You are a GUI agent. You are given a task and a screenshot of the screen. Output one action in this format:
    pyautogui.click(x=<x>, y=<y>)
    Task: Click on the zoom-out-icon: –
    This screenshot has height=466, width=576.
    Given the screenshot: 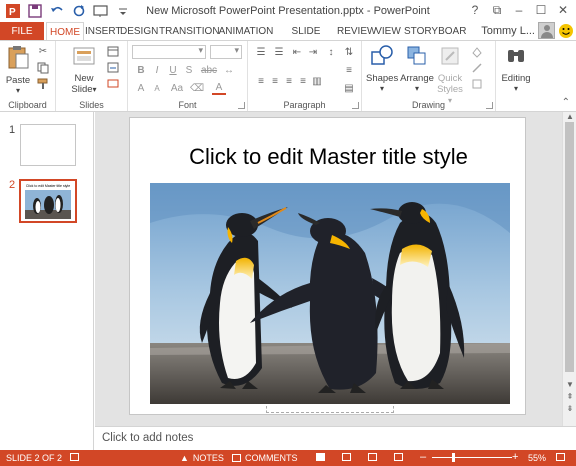 What is the action you would take?
    pyautogui.click(x=423, y=457)
    